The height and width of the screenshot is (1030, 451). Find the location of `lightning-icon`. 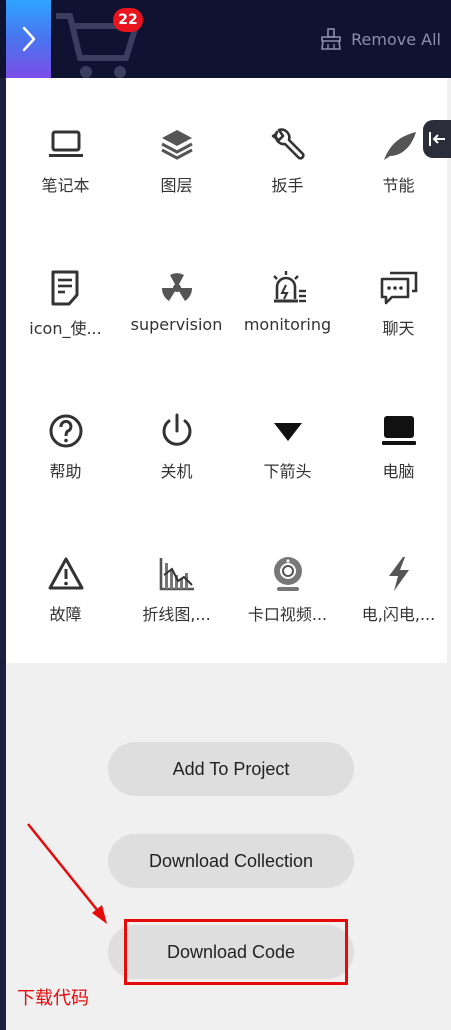

lightning-icon is located at coordinates (398, 574).